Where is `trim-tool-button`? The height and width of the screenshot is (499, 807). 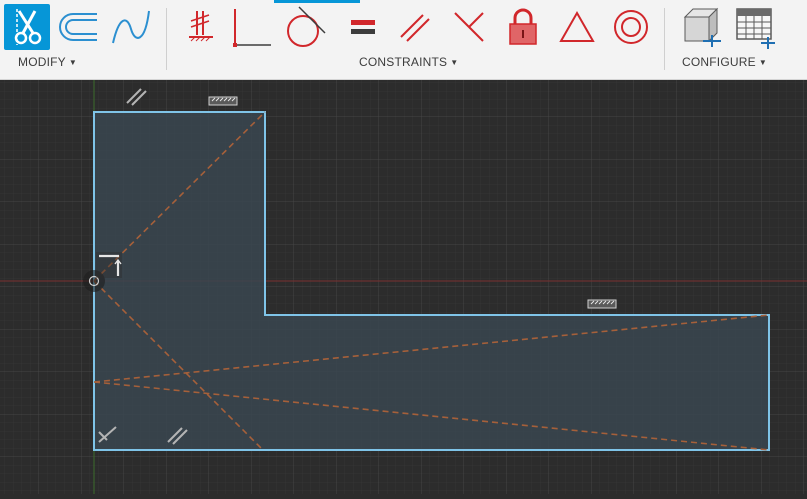
trim-tool-button is located at coordinates (27, 27).